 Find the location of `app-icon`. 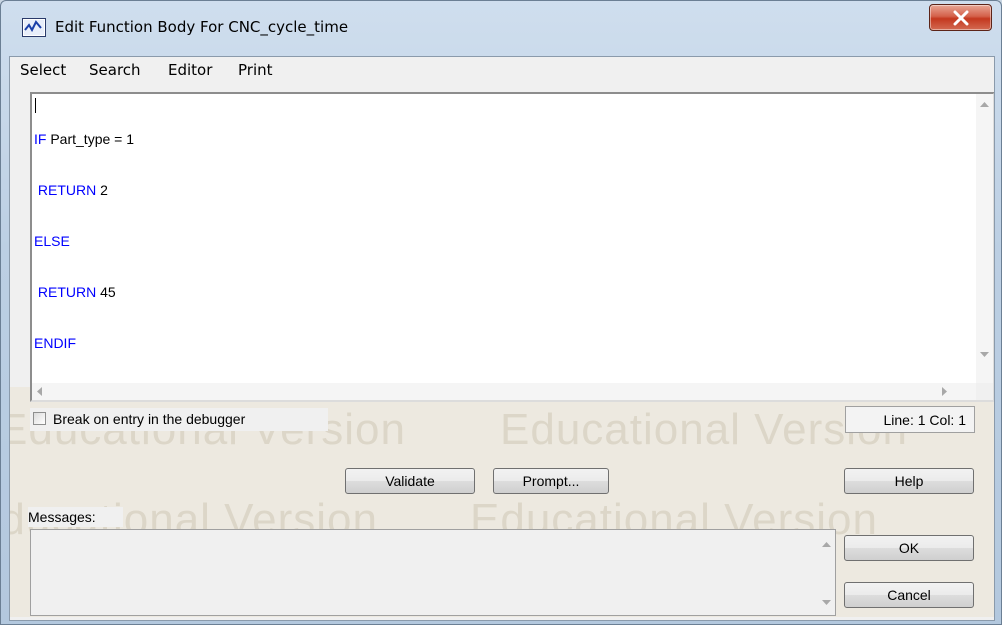

app-icon is located at coordinates (34, 27).